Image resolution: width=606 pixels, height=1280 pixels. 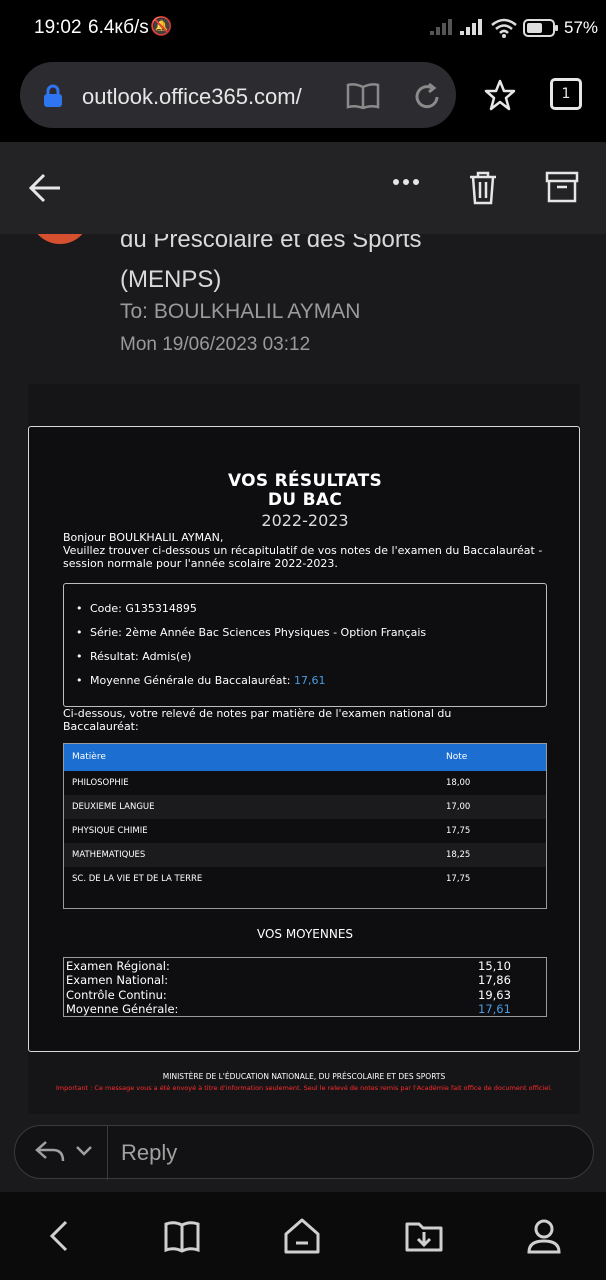 I want to click on bookmark-star-icon, so click(x=500, y=95).